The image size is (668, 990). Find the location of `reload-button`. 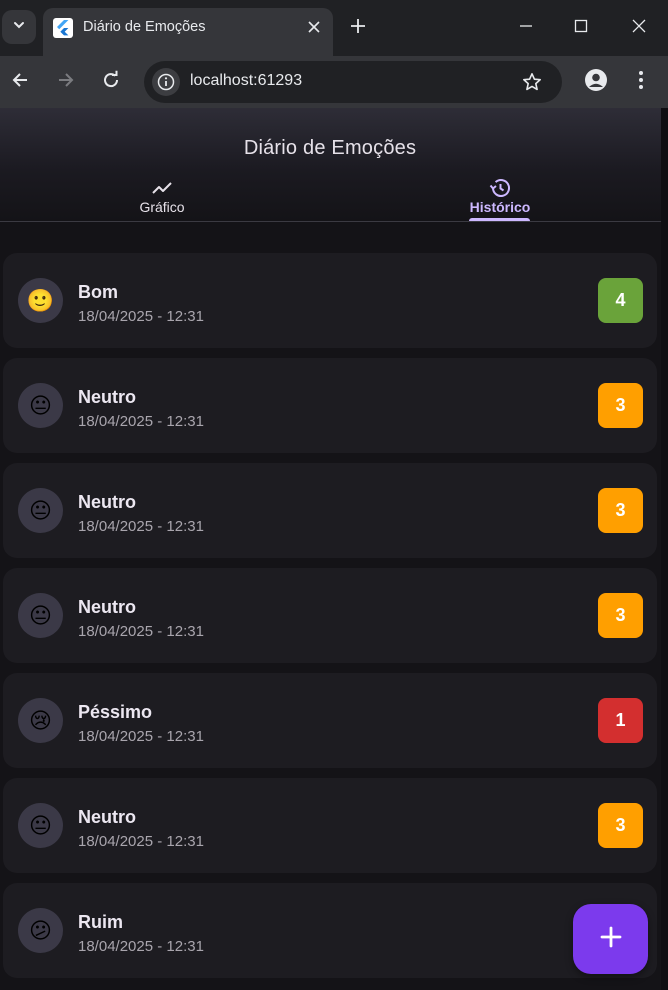

reload-button is located at coordinates (111, 82).